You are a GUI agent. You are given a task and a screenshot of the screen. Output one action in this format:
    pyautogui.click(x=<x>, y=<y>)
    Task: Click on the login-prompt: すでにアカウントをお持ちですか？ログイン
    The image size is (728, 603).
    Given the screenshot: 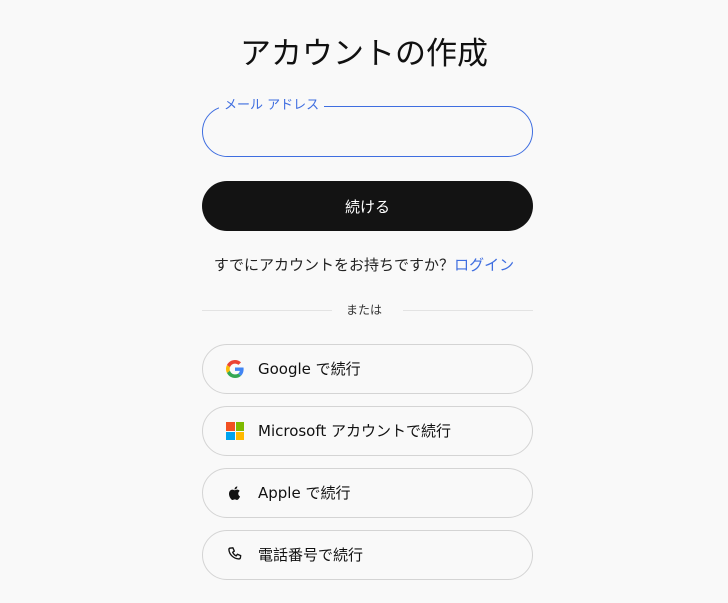 What is the action you would take?
    pyautogui.click(x=364, y=265)
    